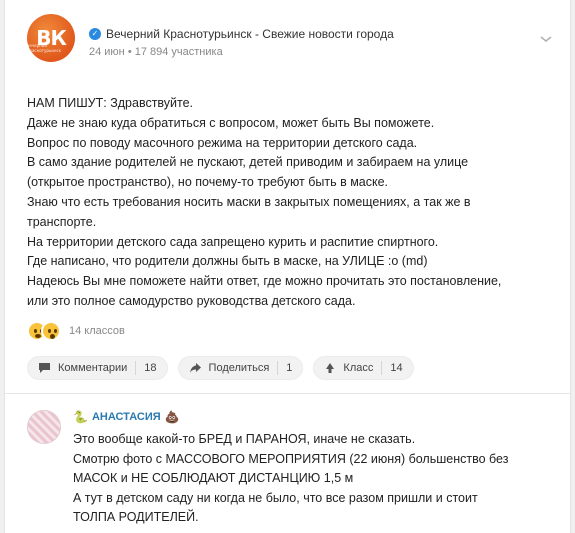 The image size is (575, 533). I want to click on post-text-line: транспорте., so click(62, 221).